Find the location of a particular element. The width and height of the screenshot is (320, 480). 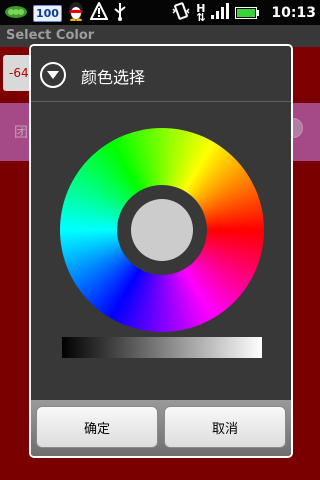

dialog-title: 颜色选择 is located at coordinates (113, 77).